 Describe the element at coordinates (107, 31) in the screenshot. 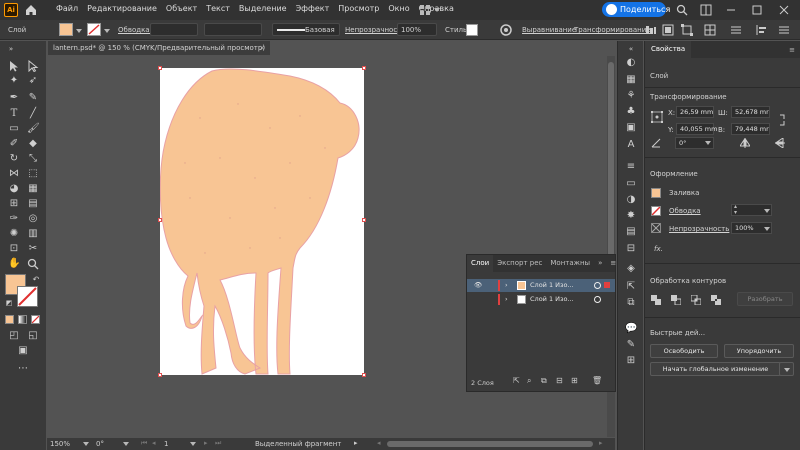

I see `stroke-dropdown-chevron-icon` at that location.